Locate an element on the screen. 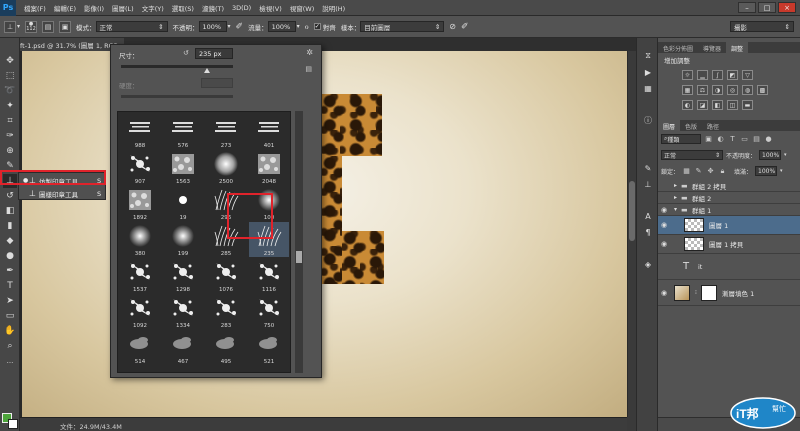  brush-preset-splat: 1298 is located at coordinates (183, 275).